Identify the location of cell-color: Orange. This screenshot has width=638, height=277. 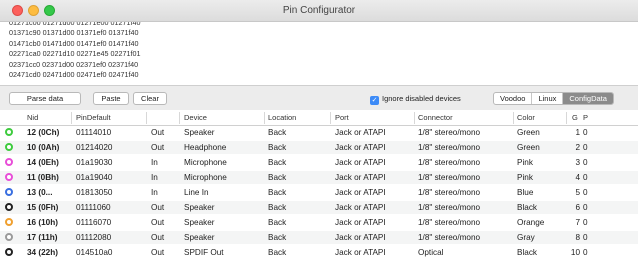
(531, 222).